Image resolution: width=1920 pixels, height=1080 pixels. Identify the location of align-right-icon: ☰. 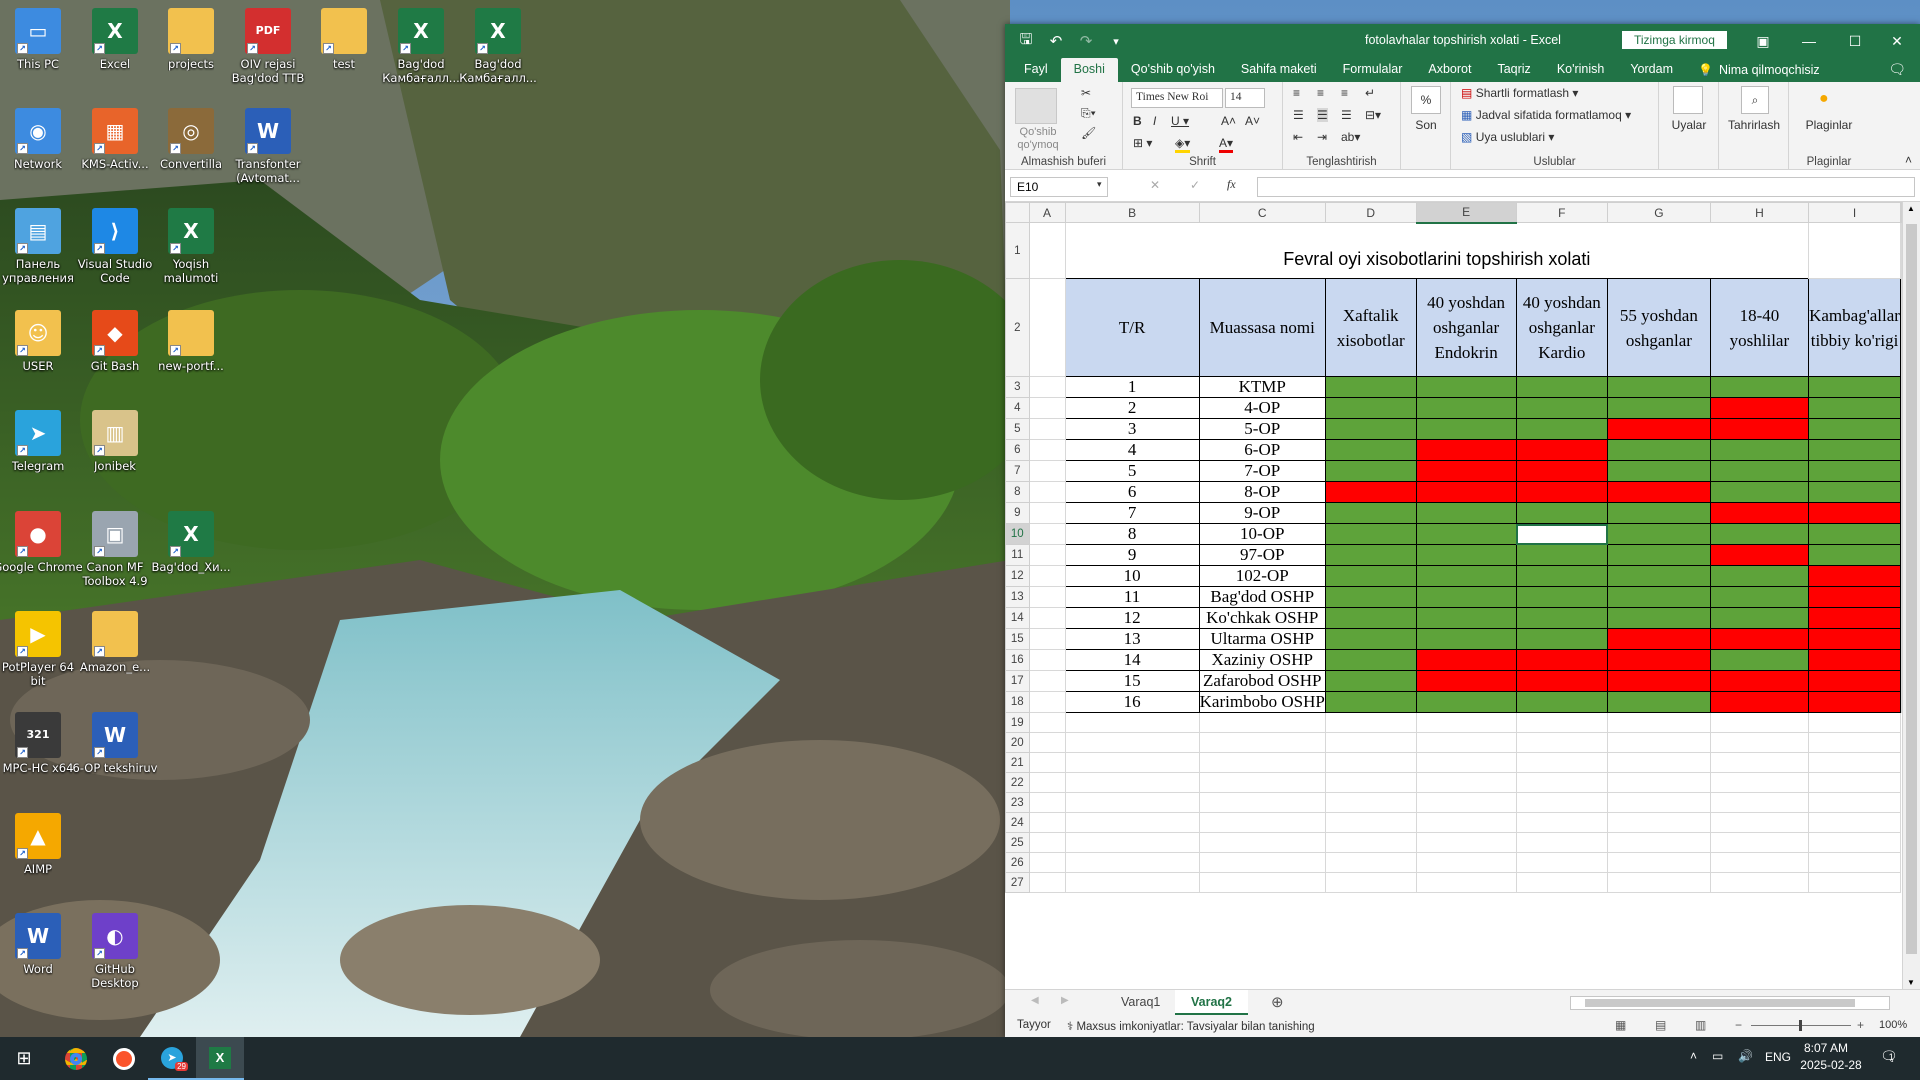
(1346, 115).